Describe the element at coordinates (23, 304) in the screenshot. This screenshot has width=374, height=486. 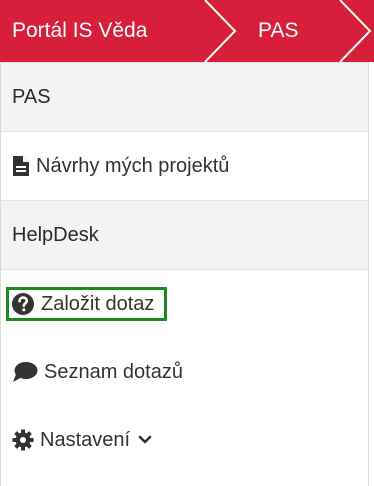
I see `question-circle-icon` at that location.